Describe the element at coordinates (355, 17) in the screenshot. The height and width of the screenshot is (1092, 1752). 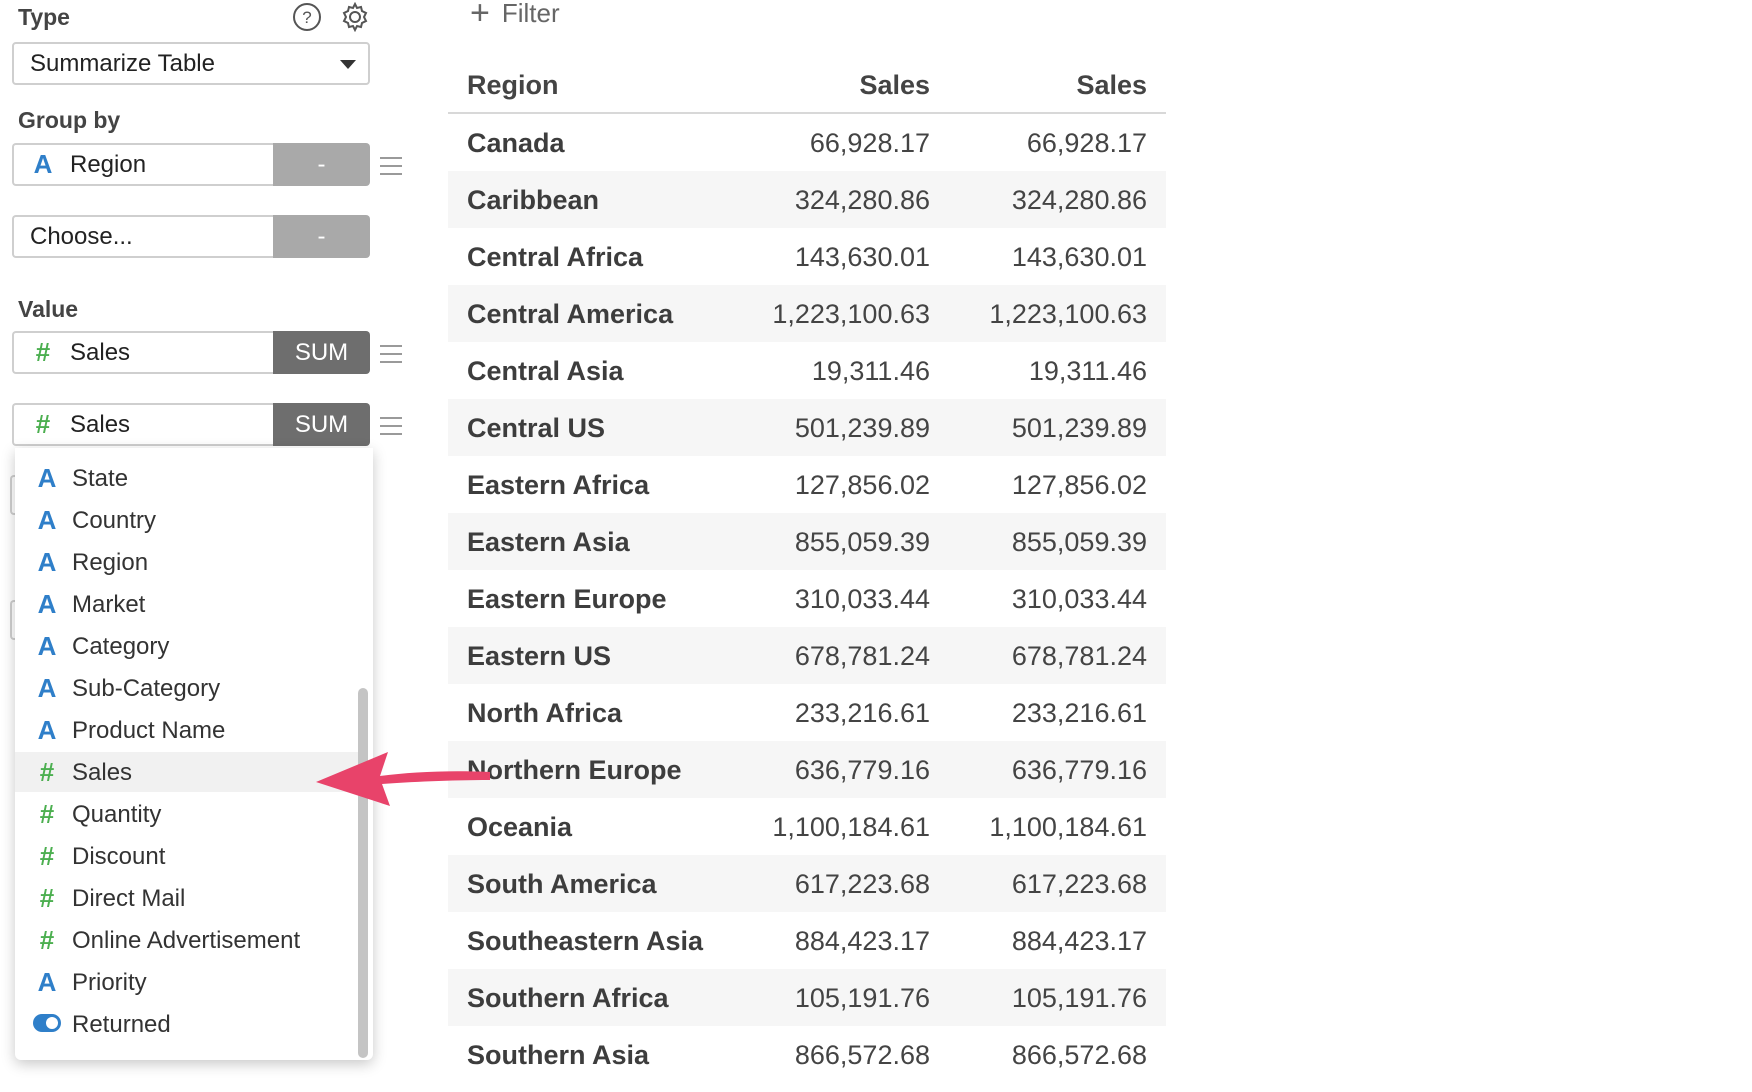
I see `gear-icon` at that location.